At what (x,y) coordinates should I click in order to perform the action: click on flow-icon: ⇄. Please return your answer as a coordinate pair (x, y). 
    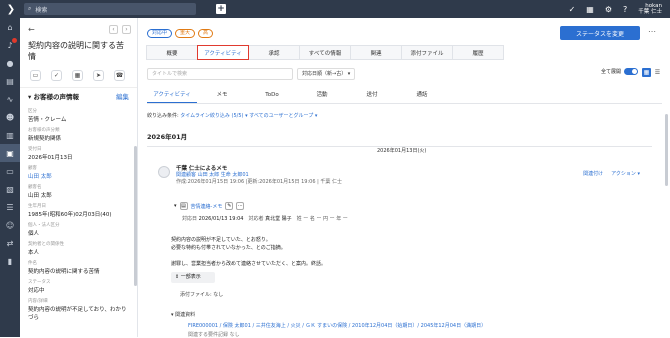
    Looking at the image, I should click on (10, 243).